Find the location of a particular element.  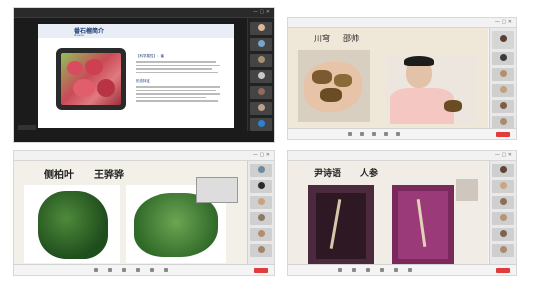

main-video: 川穹 邵帅 is located at coordinates (388, 78).